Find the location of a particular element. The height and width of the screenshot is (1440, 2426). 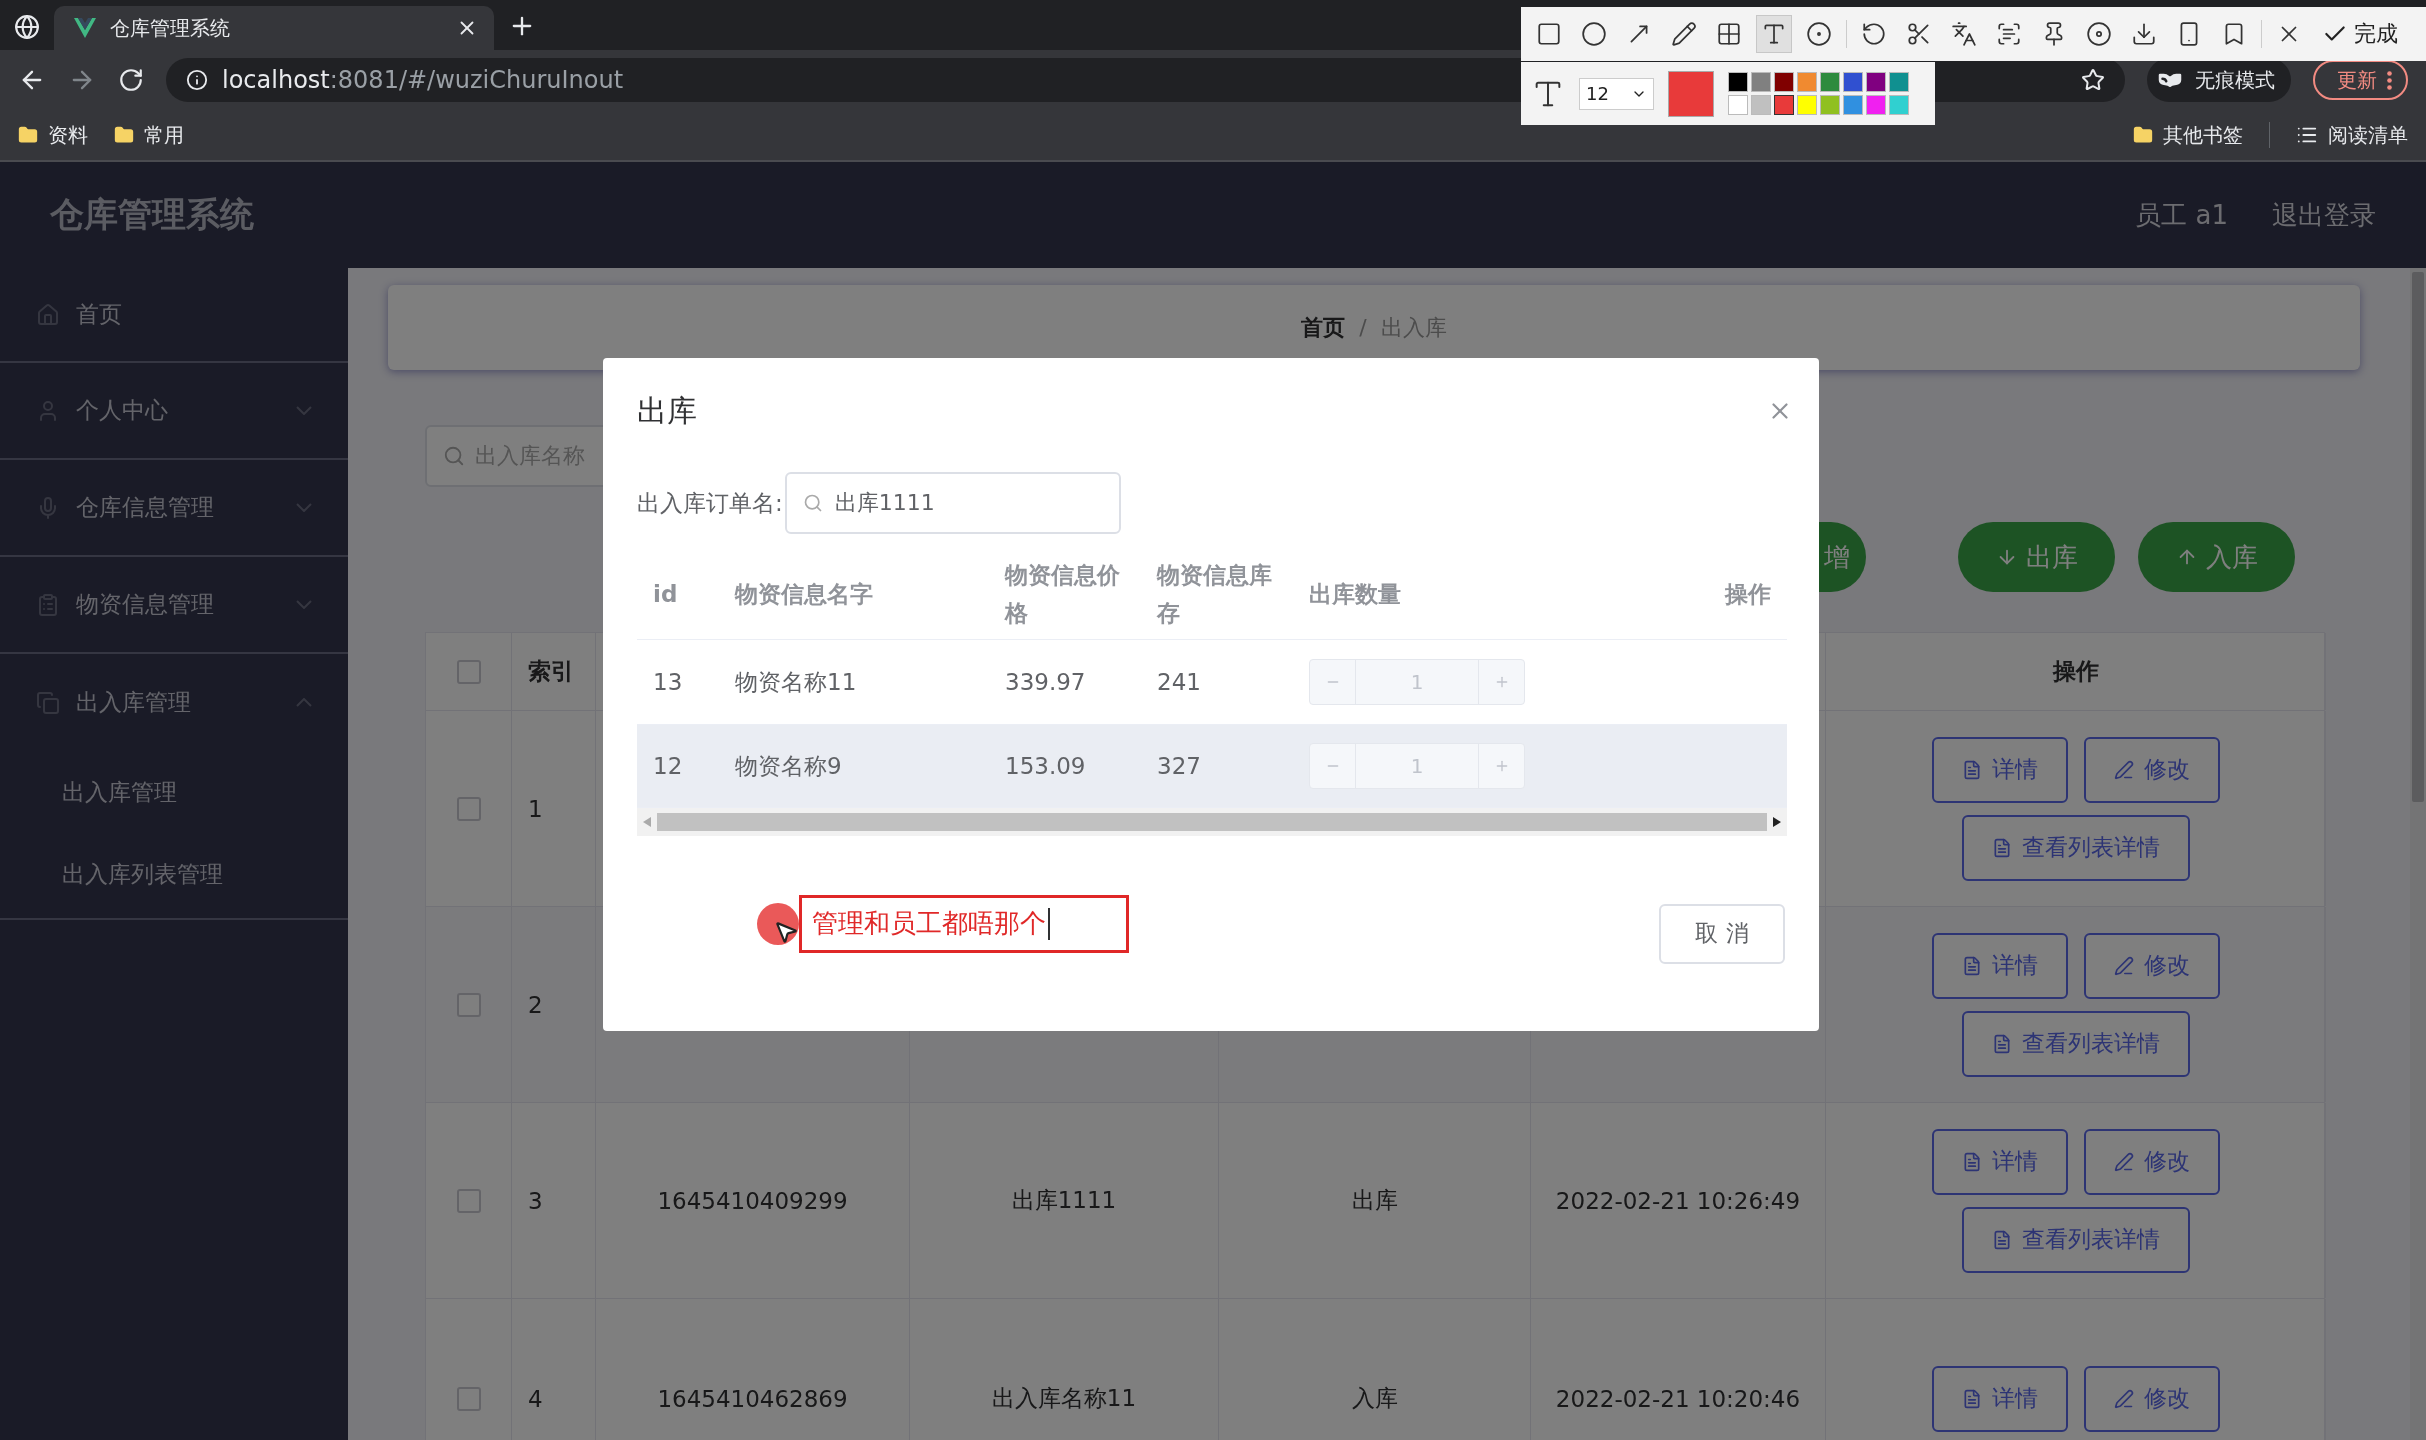

cursor-highlight-icon is located at coordinates (778, 923).